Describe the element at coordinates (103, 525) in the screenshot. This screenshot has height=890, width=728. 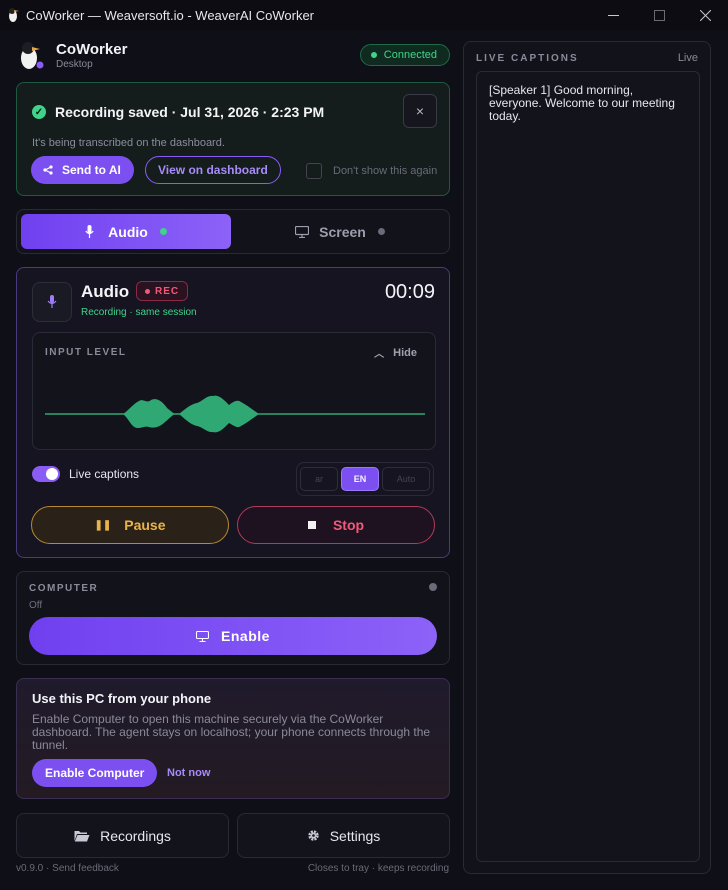
I see `pause-icon: ❚❚` at that location.